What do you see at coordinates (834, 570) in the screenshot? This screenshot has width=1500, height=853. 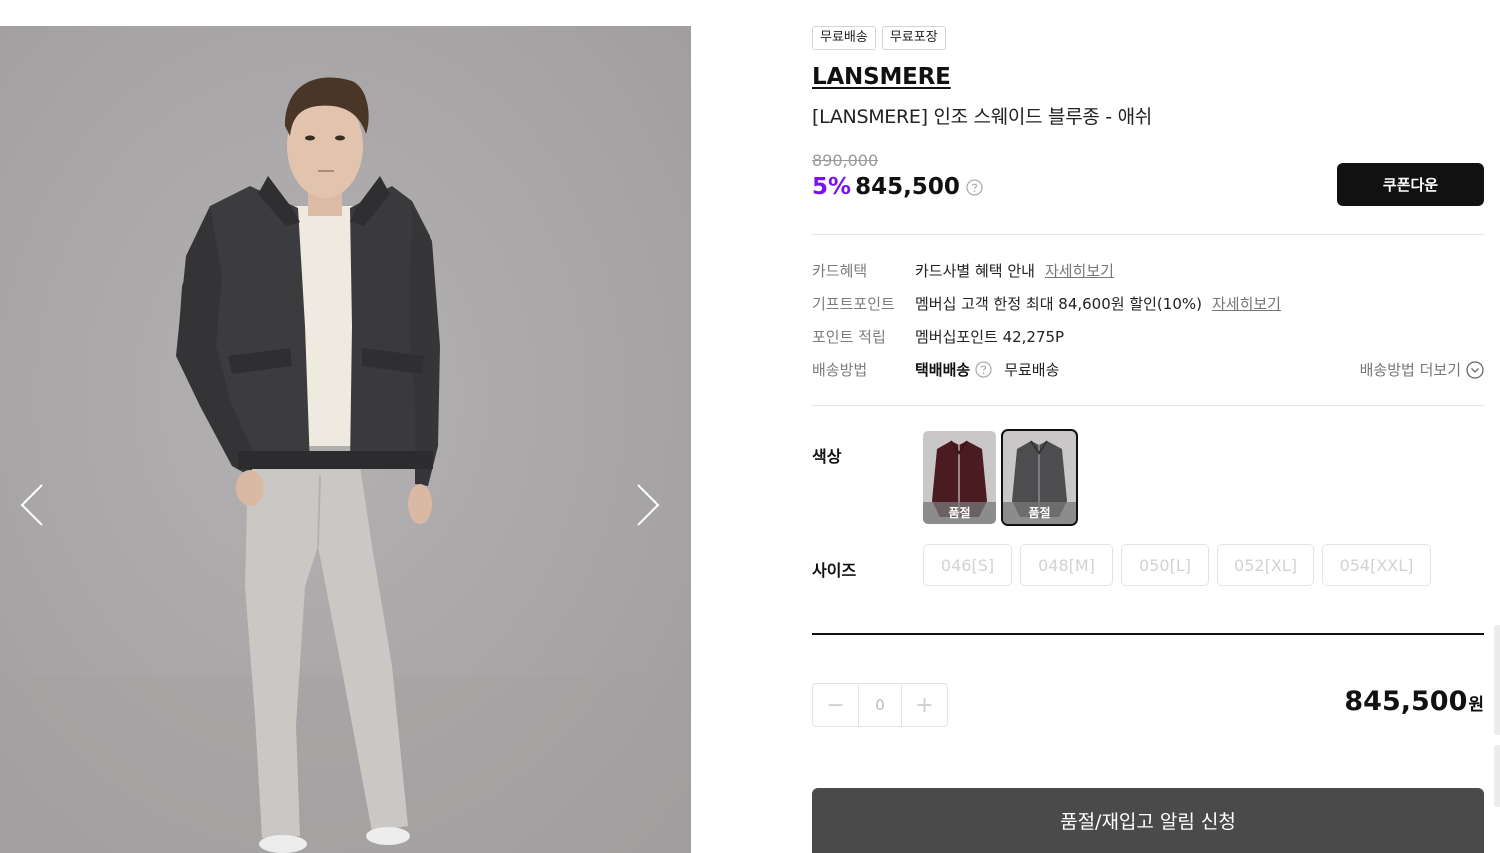 I see `size-option-label: 사이즈` at bounding box center [834, 570].